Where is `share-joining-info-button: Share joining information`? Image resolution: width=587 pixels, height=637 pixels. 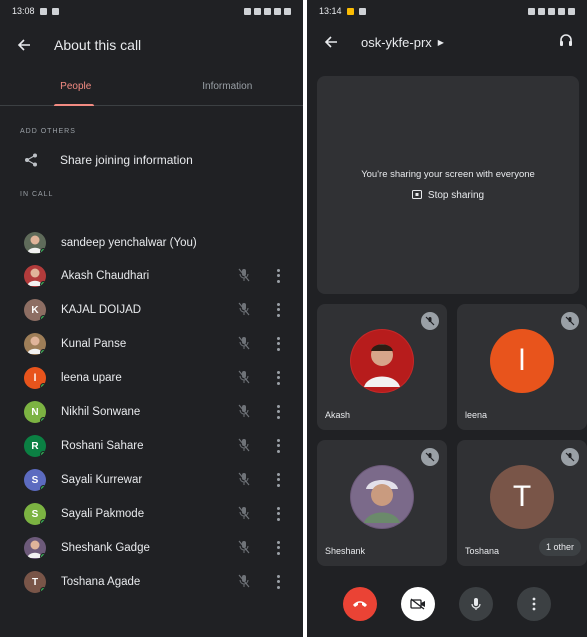 share-joining-info-button: Share joining information is located at coordinates (151, 160).